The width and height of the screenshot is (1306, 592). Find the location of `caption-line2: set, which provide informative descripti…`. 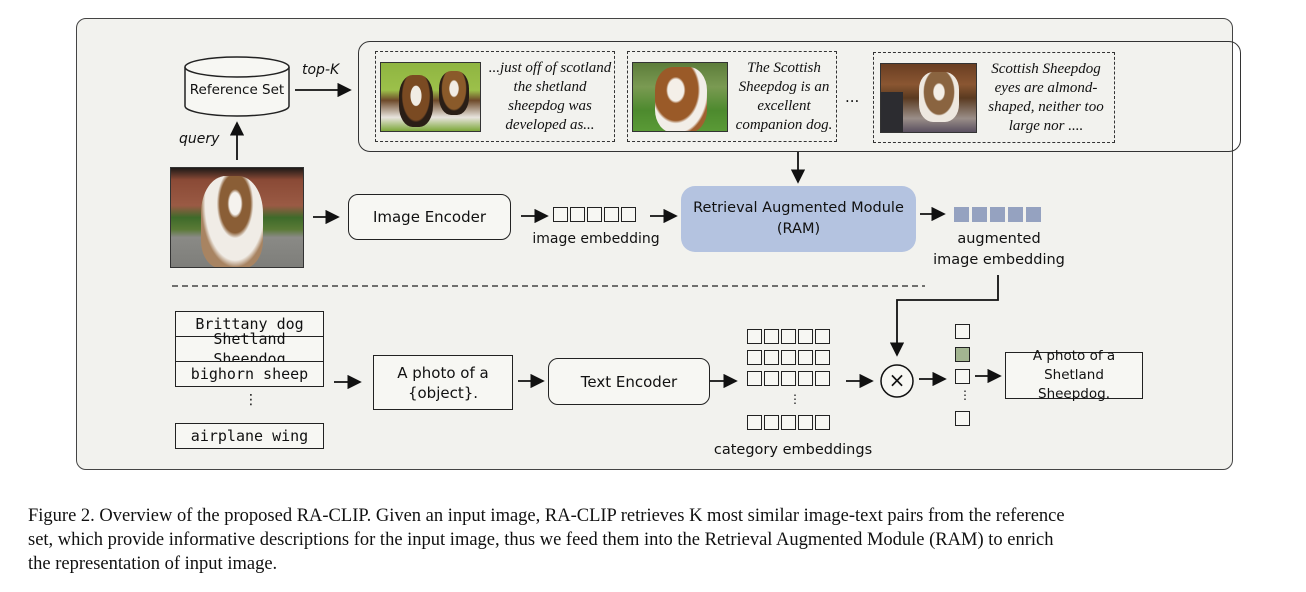

caption-line2: set, which provide informative descripti… is located at coordinates (541, 540).